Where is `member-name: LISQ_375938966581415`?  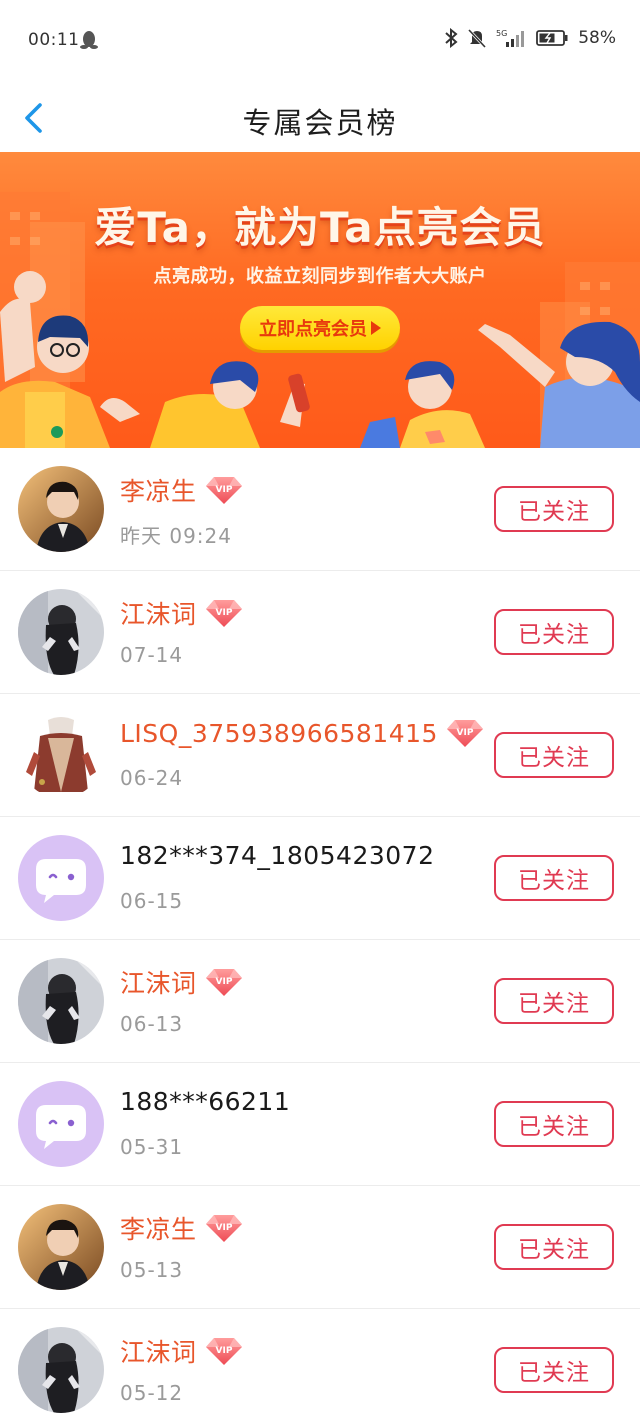
member-name: LISQ_375938966581415 is located at coordinates (279, 733).